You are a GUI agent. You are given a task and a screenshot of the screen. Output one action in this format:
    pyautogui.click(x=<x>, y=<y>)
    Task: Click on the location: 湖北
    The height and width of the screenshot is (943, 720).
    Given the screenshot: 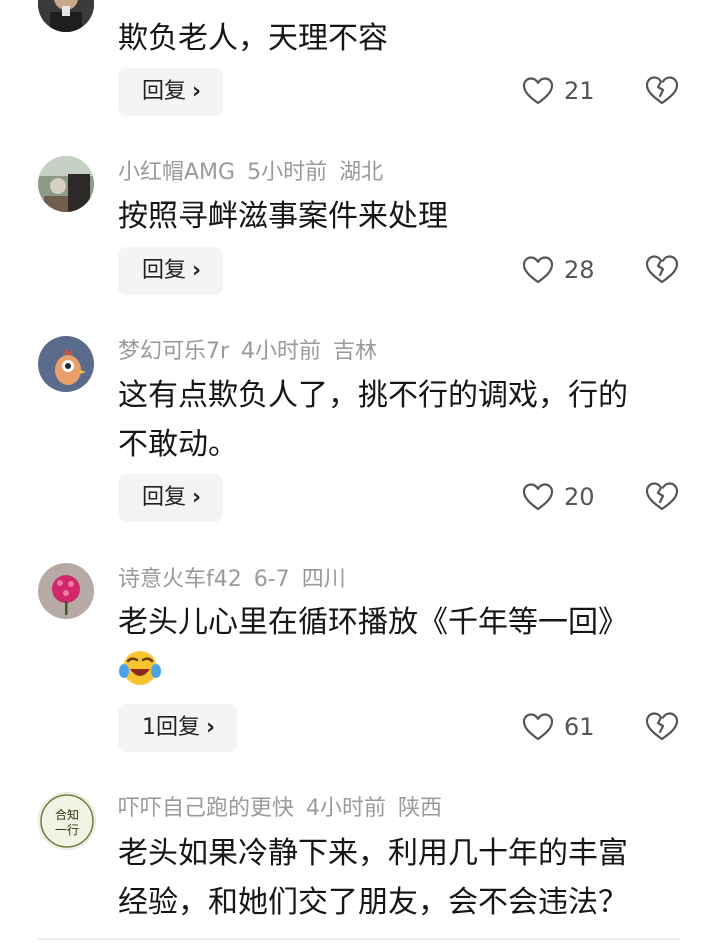 What is the action you would take?
    pyautogui.click(x=361, y=172)
    